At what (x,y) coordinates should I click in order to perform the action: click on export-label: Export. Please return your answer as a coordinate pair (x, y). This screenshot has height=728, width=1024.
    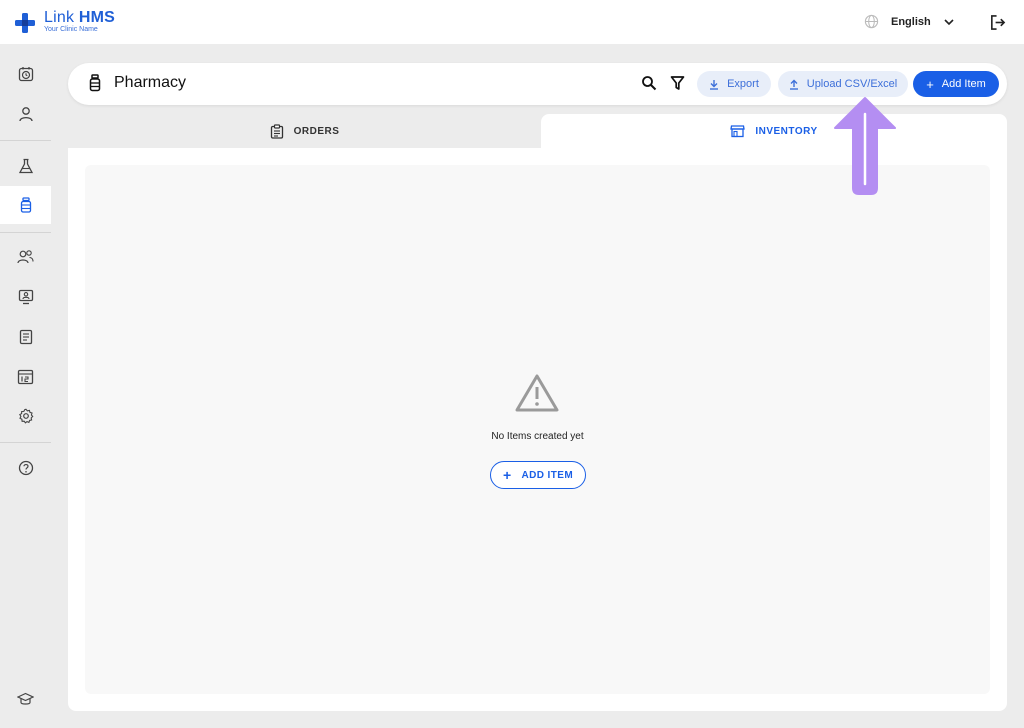
    Looking at the image, I should click on (743, 84).